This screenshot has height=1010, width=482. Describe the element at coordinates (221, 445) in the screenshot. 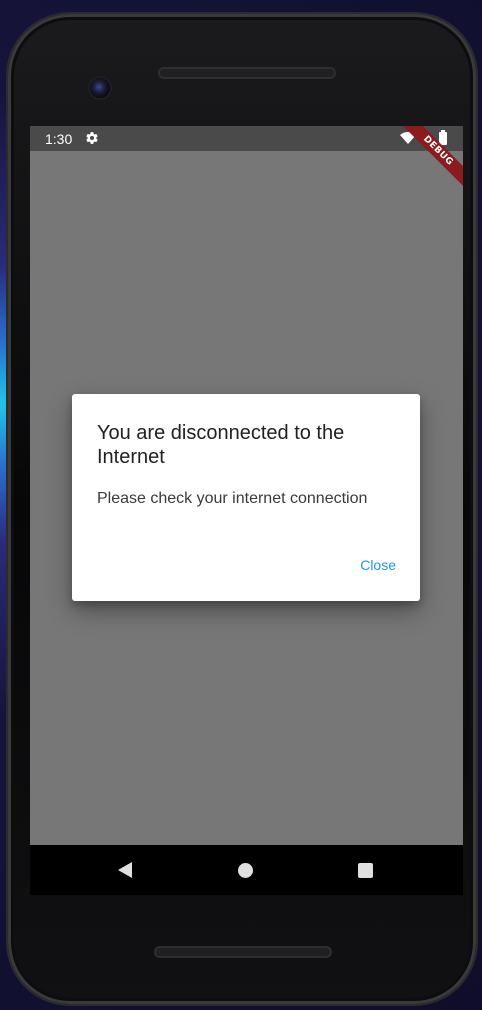

I see `dialog-title: You are disconnected to the Internet` at that location.